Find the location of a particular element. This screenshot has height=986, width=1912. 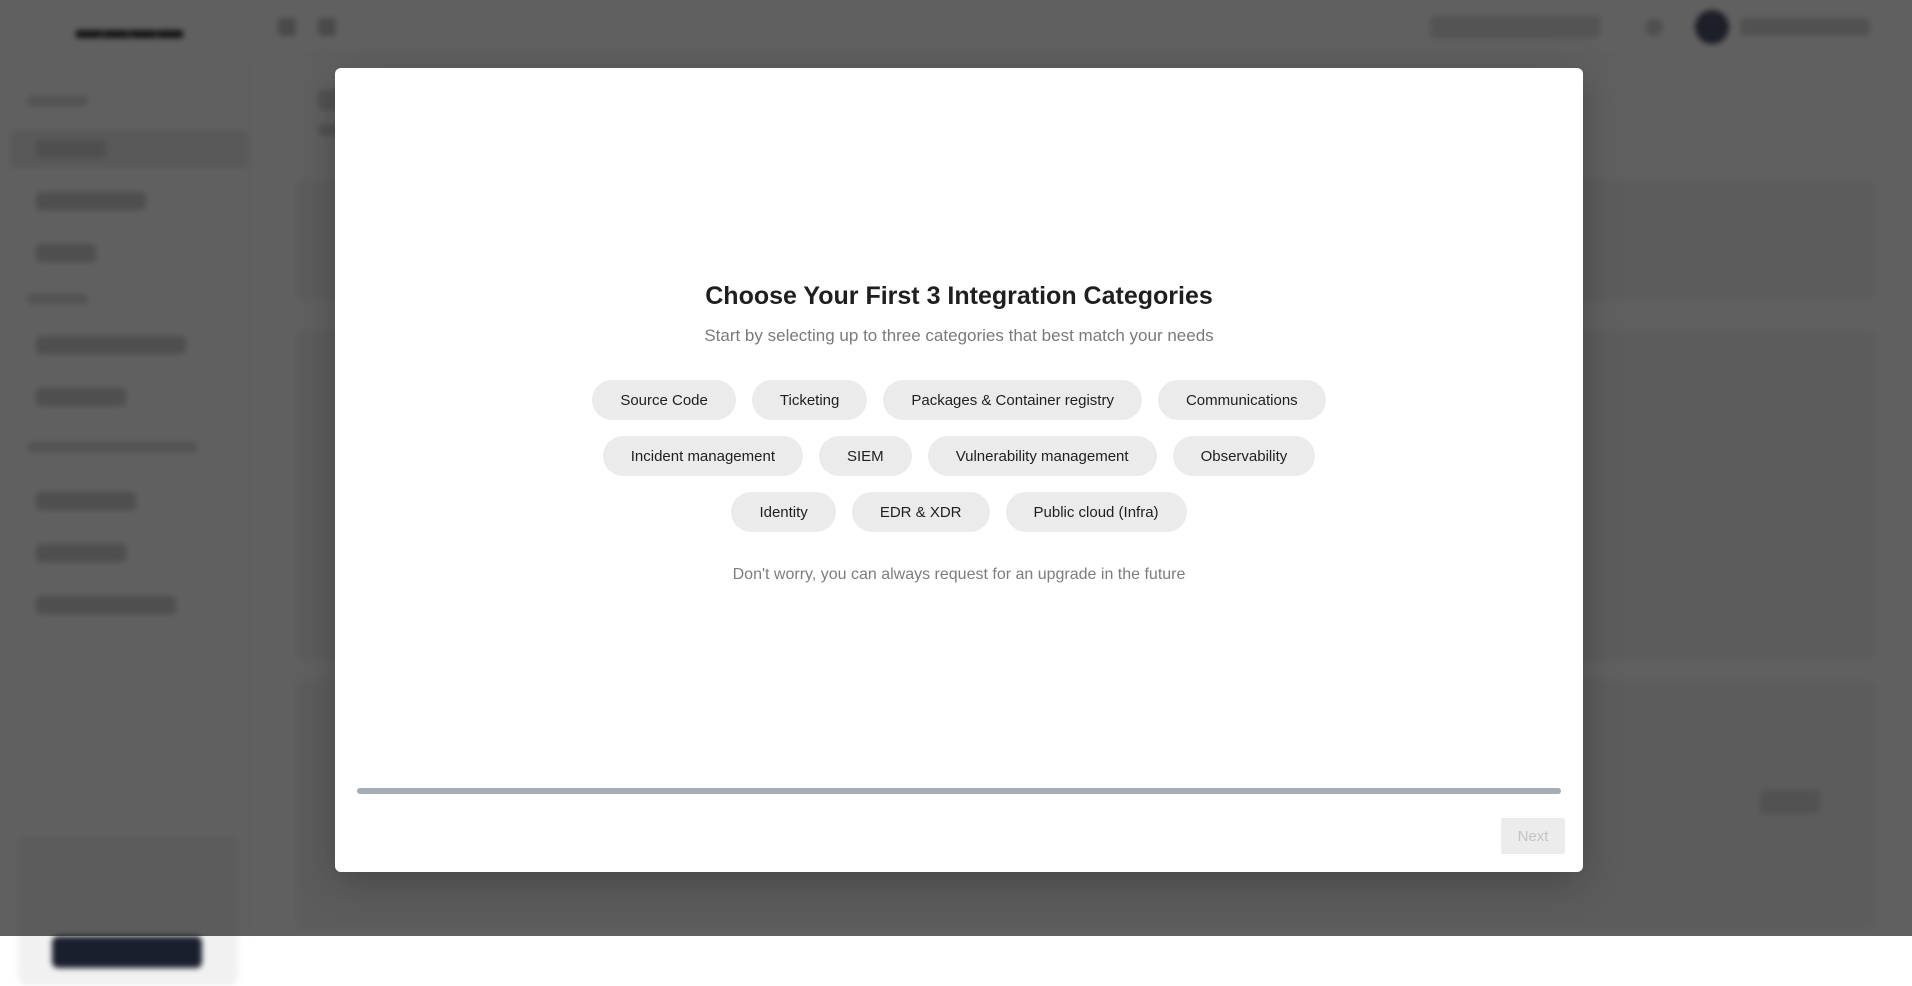

promo-button is located at coordinates (127, 952).